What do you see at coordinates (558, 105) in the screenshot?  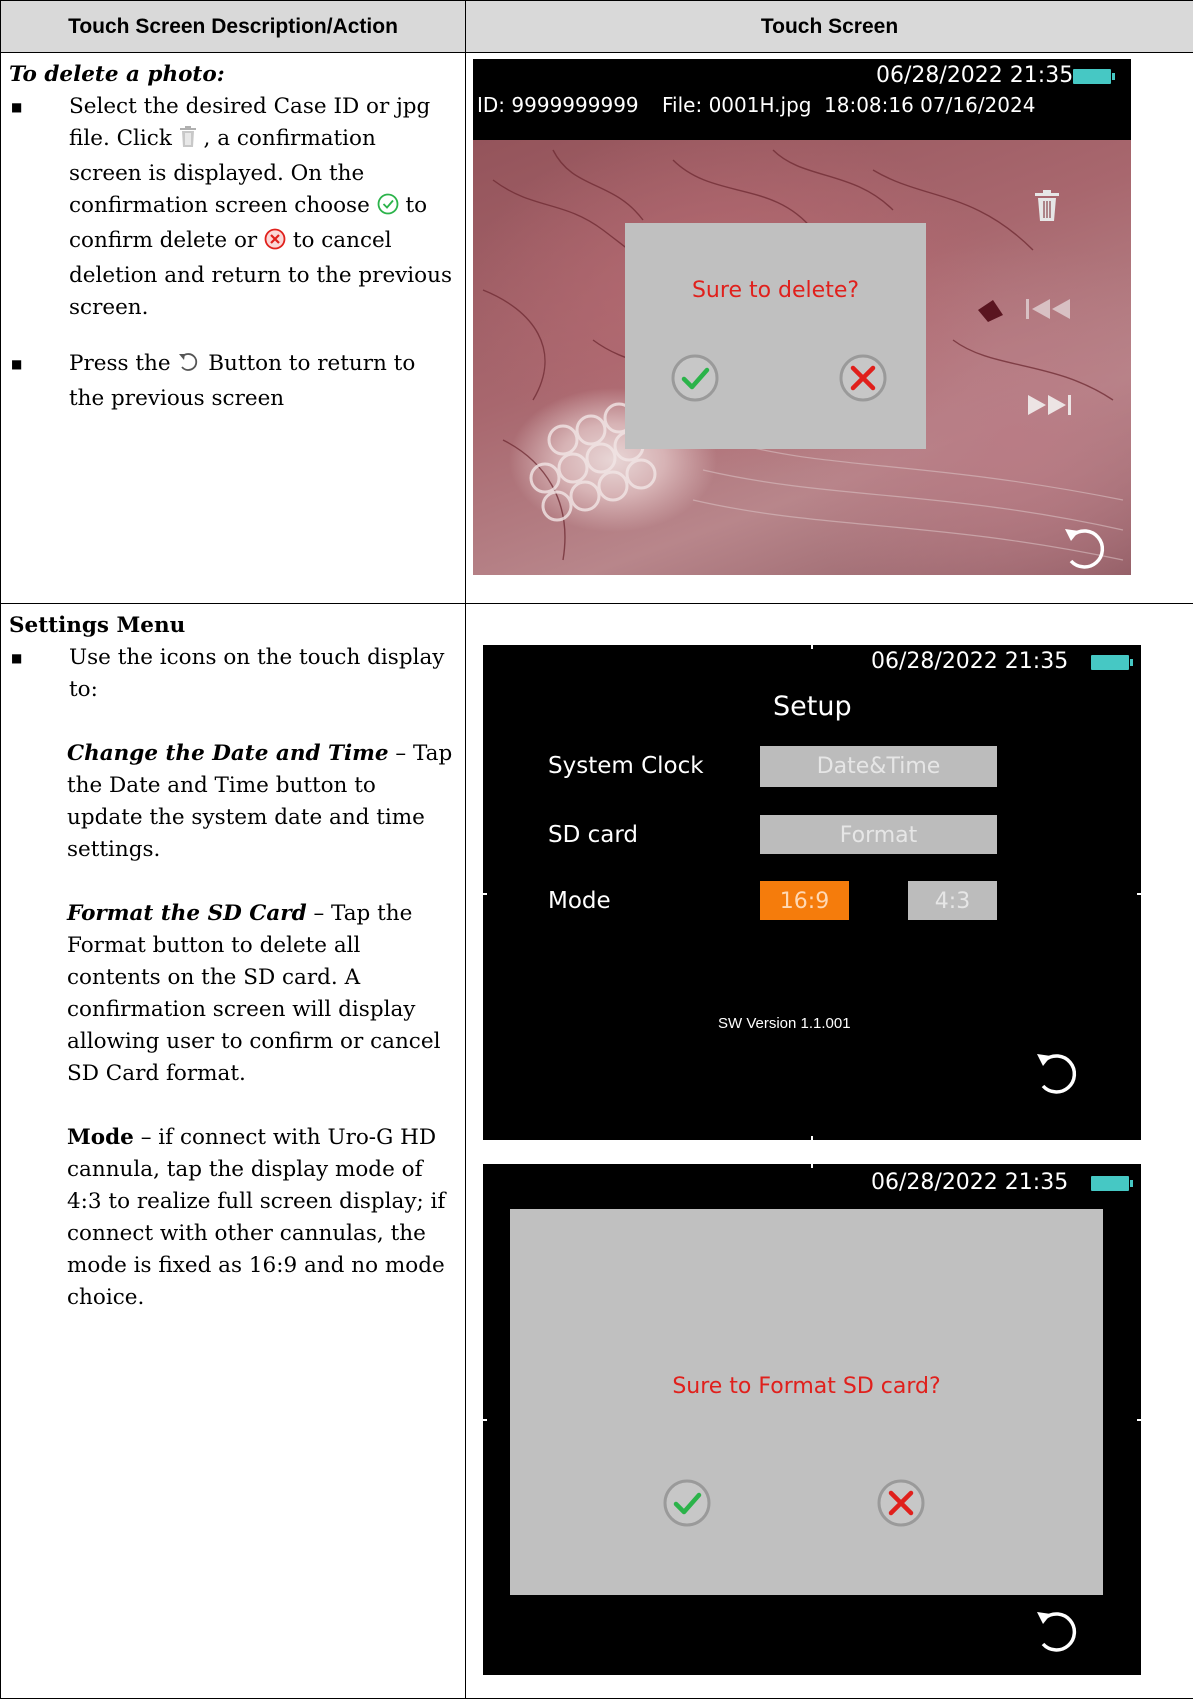 I see `case-id-label: ID: 9999999999` at bounding box center [558, 105].